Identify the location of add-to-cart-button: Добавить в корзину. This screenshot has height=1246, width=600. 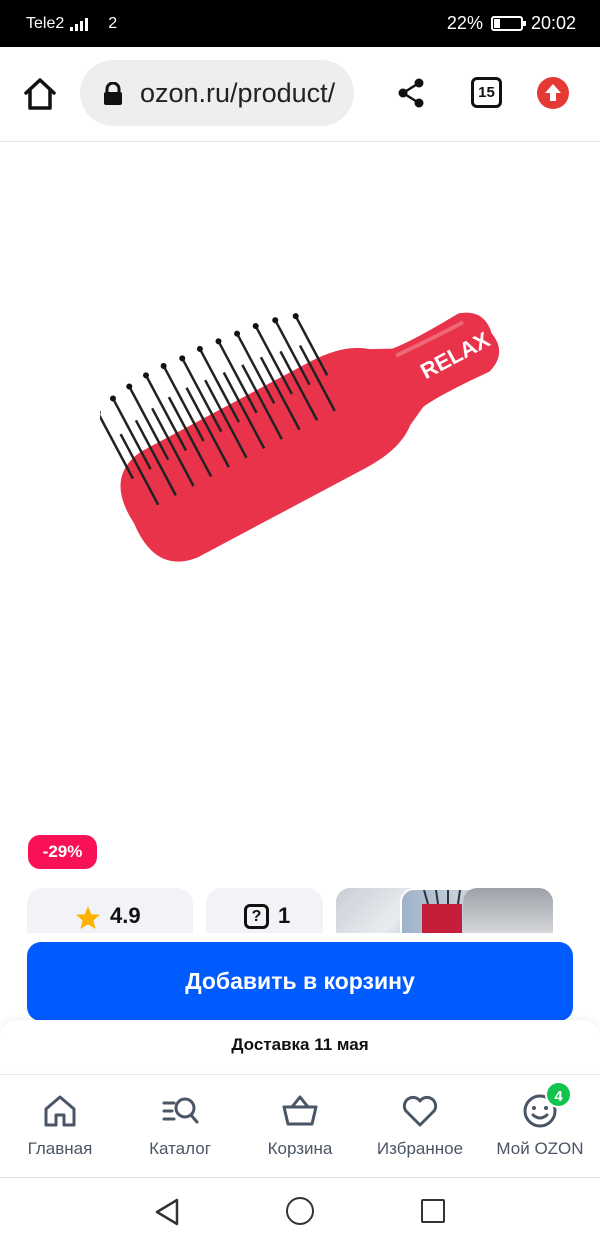
(300, 981).